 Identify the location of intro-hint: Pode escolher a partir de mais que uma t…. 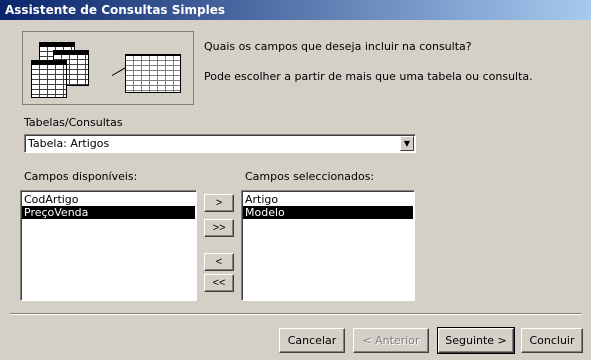
(368, 76).